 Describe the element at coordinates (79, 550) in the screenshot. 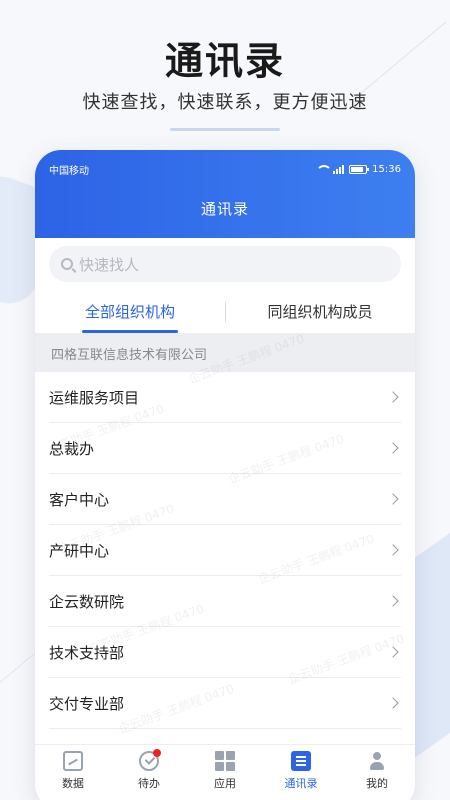

I see `department-label: 产研中心` at that location.